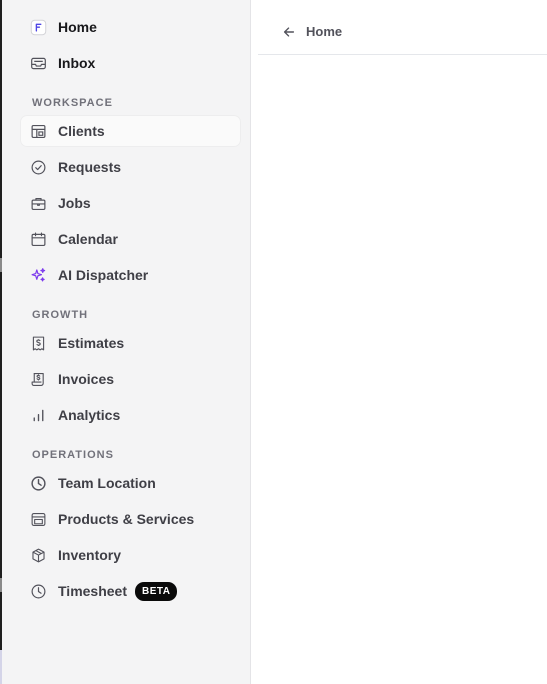  What do you see at coordinates (77, 63) in the screenshot?
I see `sidebar-item-label: Inbox` at bounding box center [77, 63].